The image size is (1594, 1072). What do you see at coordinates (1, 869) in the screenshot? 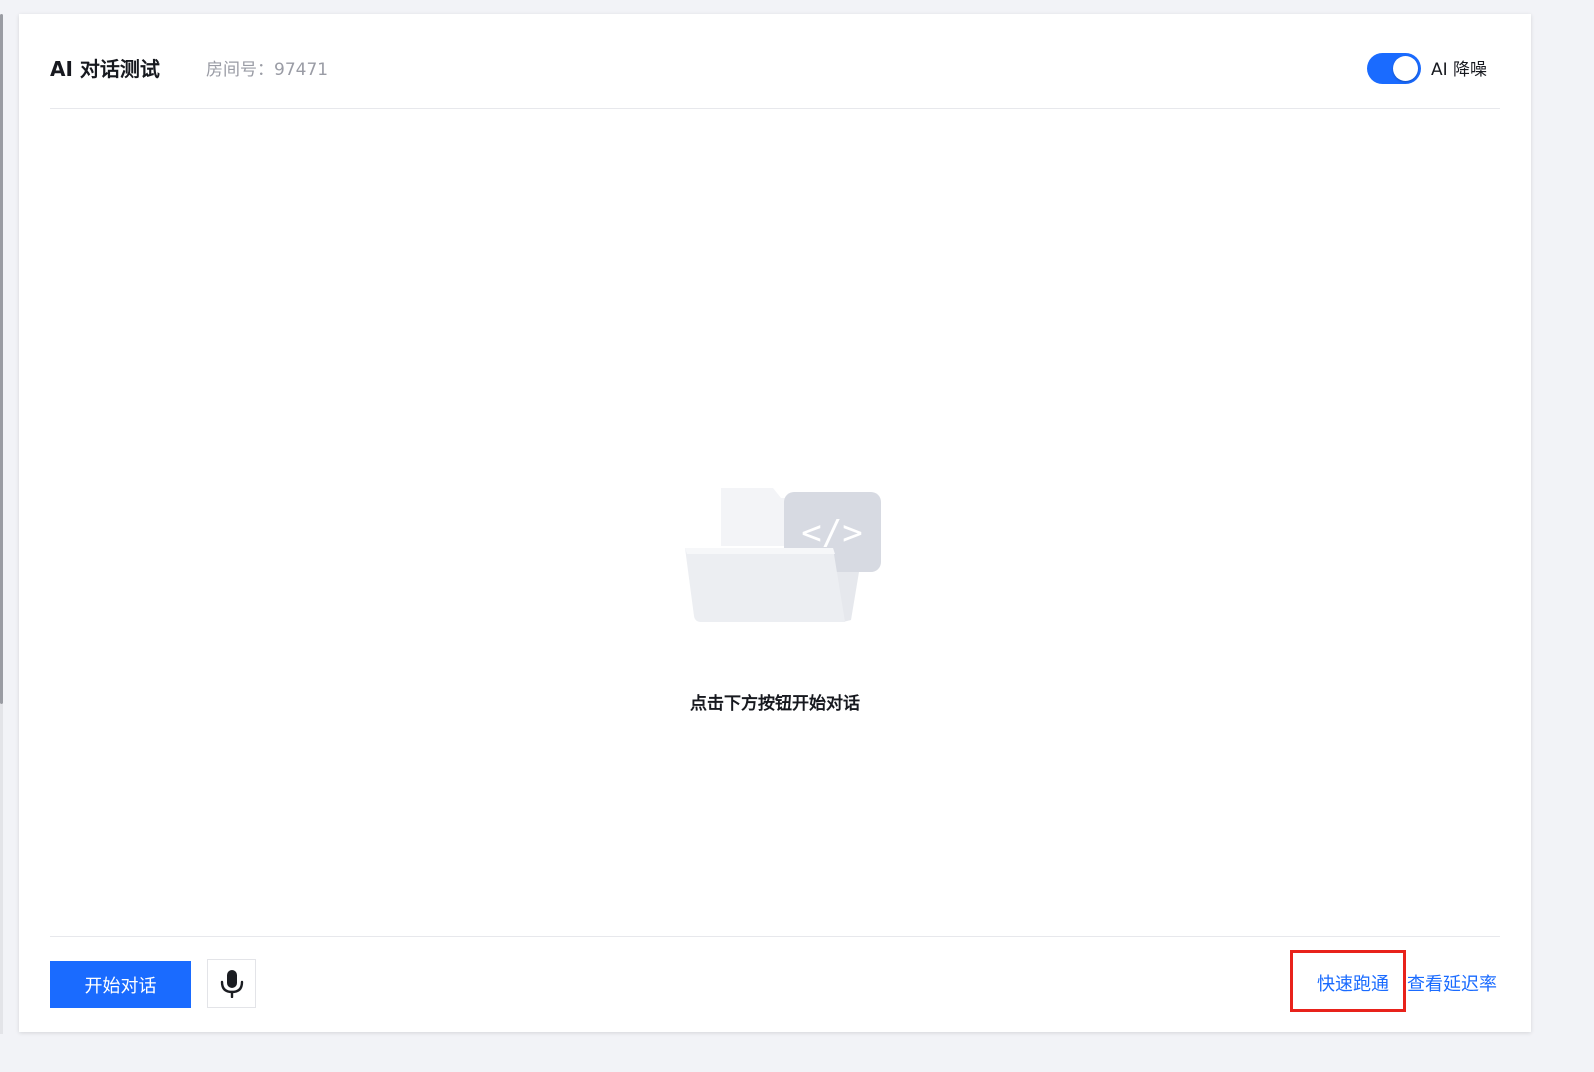
I see `left-panel-edge-lower` at bounding box center [1, 869].